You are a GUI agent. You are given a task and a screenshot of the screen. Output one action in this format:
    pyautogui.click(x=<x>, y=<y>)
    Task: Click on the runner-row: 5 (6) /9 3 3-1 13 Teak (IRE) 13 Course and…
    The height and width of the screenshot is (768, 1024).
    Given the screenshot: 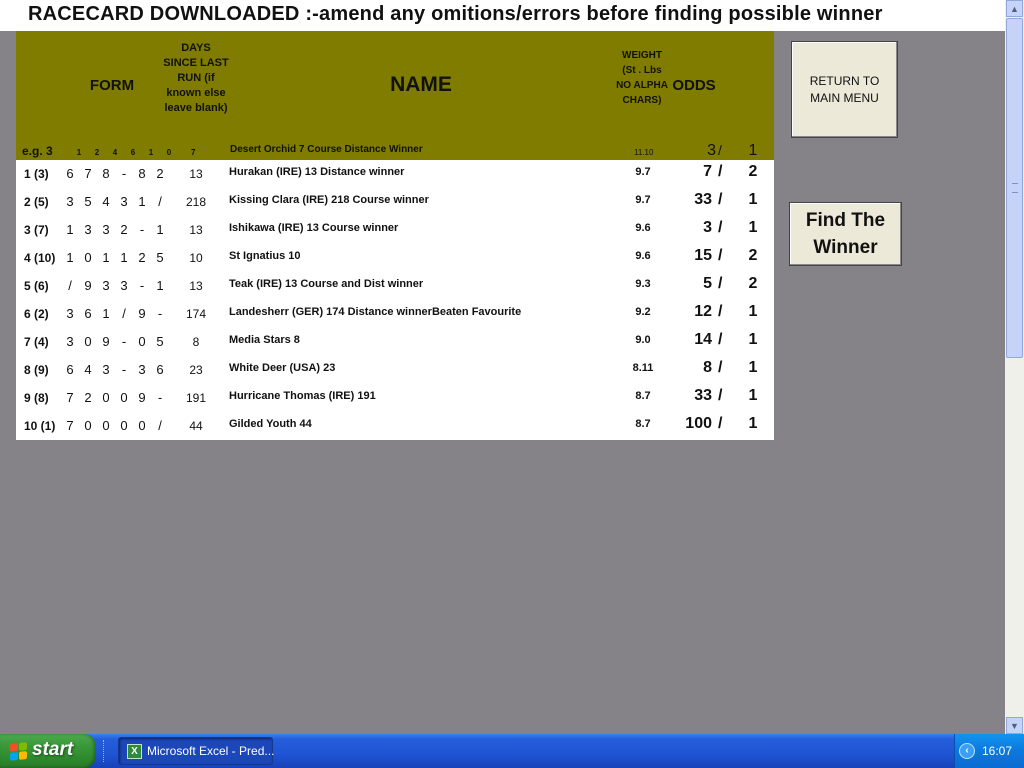 What is the action you would take?
    pyautogui.click(x=395, y=286)
    